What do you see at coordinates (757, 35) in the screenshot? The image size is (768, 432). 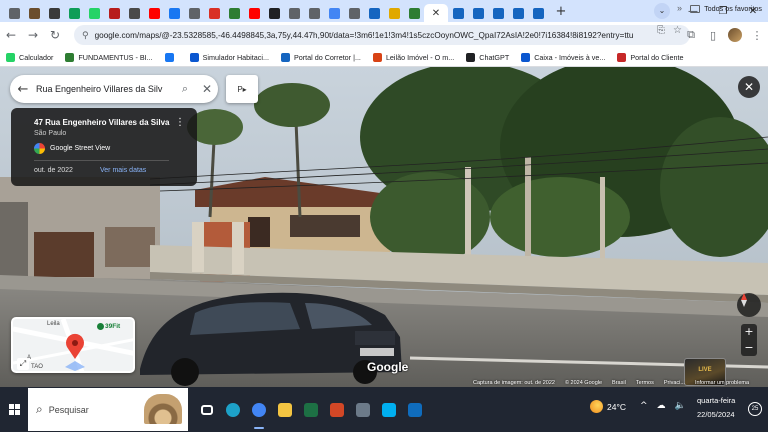 I see `chrome-menu-icon: ⋮` at bounding box center [757, 35].